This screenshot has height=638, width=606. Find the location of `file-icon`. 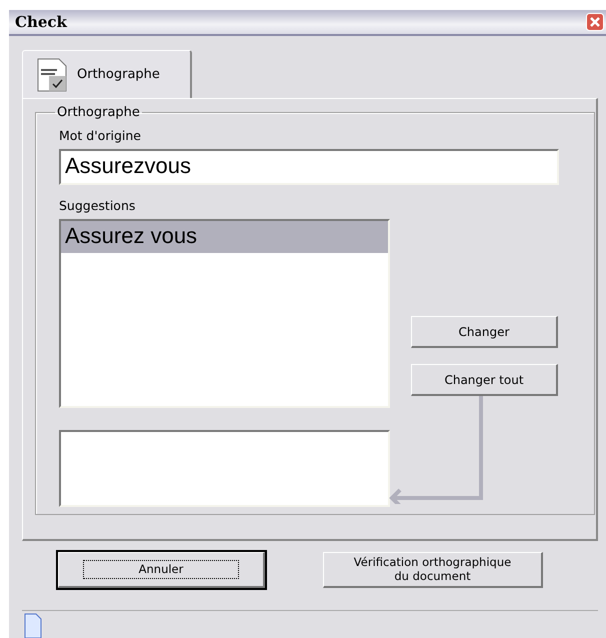

file-icon is located at coordinates (33, 625).